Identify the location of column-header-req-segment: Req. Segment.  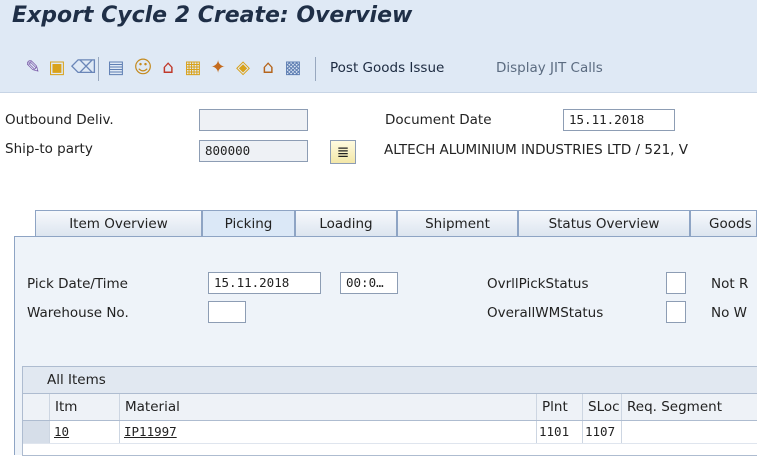
(689, 407).